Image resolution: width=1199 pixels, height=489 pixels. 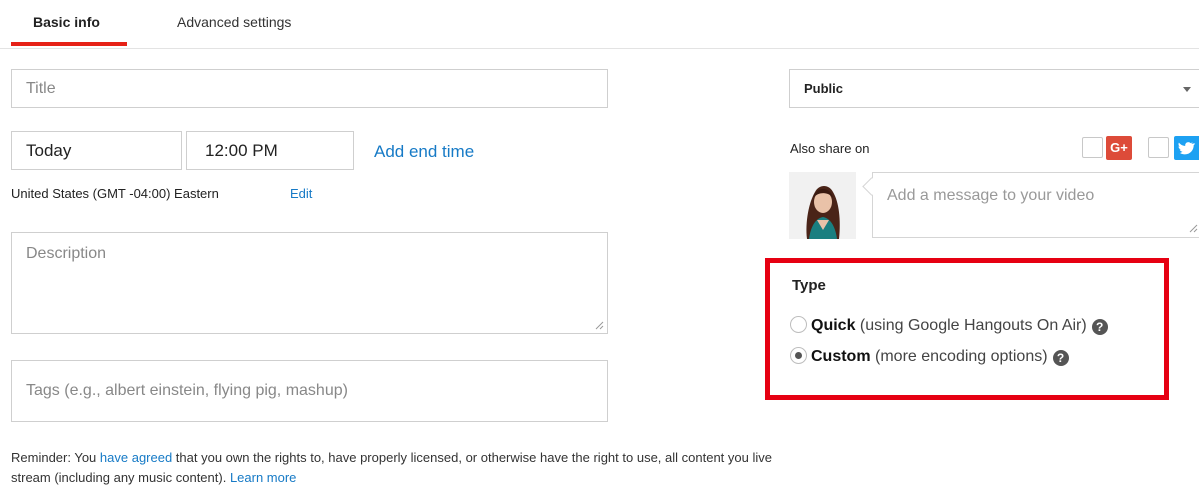 What do you see at coordinates (994, 88) in the screenshot?
I see `privacy-select: Public` at bounding box center [994, 88].